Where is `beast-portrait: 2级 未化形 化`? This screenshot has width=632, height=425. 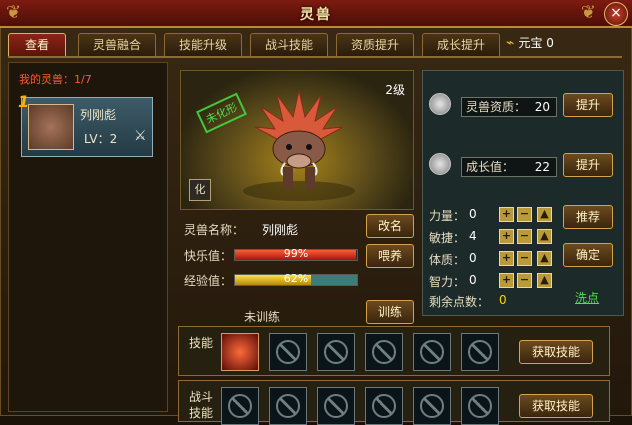 beast-portrait: 2级 未化形 化 is located at coordinates (297, 140).